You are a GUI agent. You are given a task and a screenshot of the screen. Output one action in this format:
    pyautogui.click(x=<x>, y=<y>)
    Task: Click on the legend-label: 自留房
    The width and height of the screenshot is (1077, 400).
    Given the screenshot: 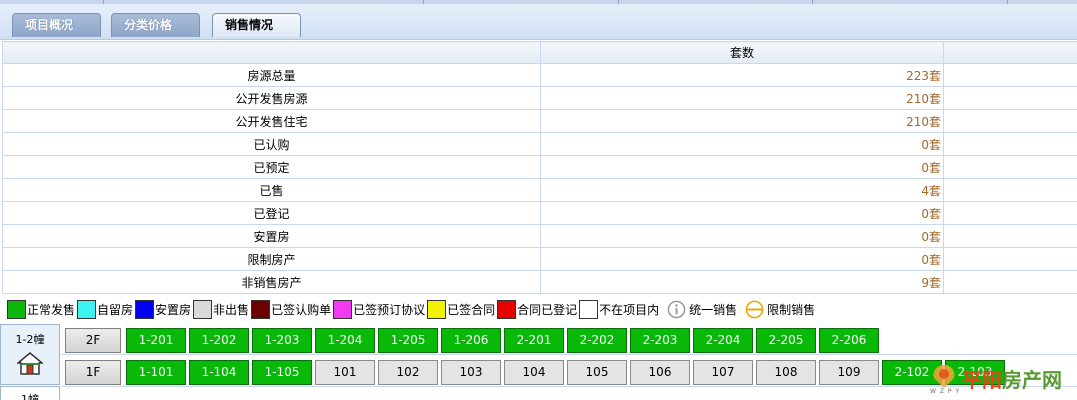 What is the action you would take?
    pyautogui.click(x=115, y=309)
    